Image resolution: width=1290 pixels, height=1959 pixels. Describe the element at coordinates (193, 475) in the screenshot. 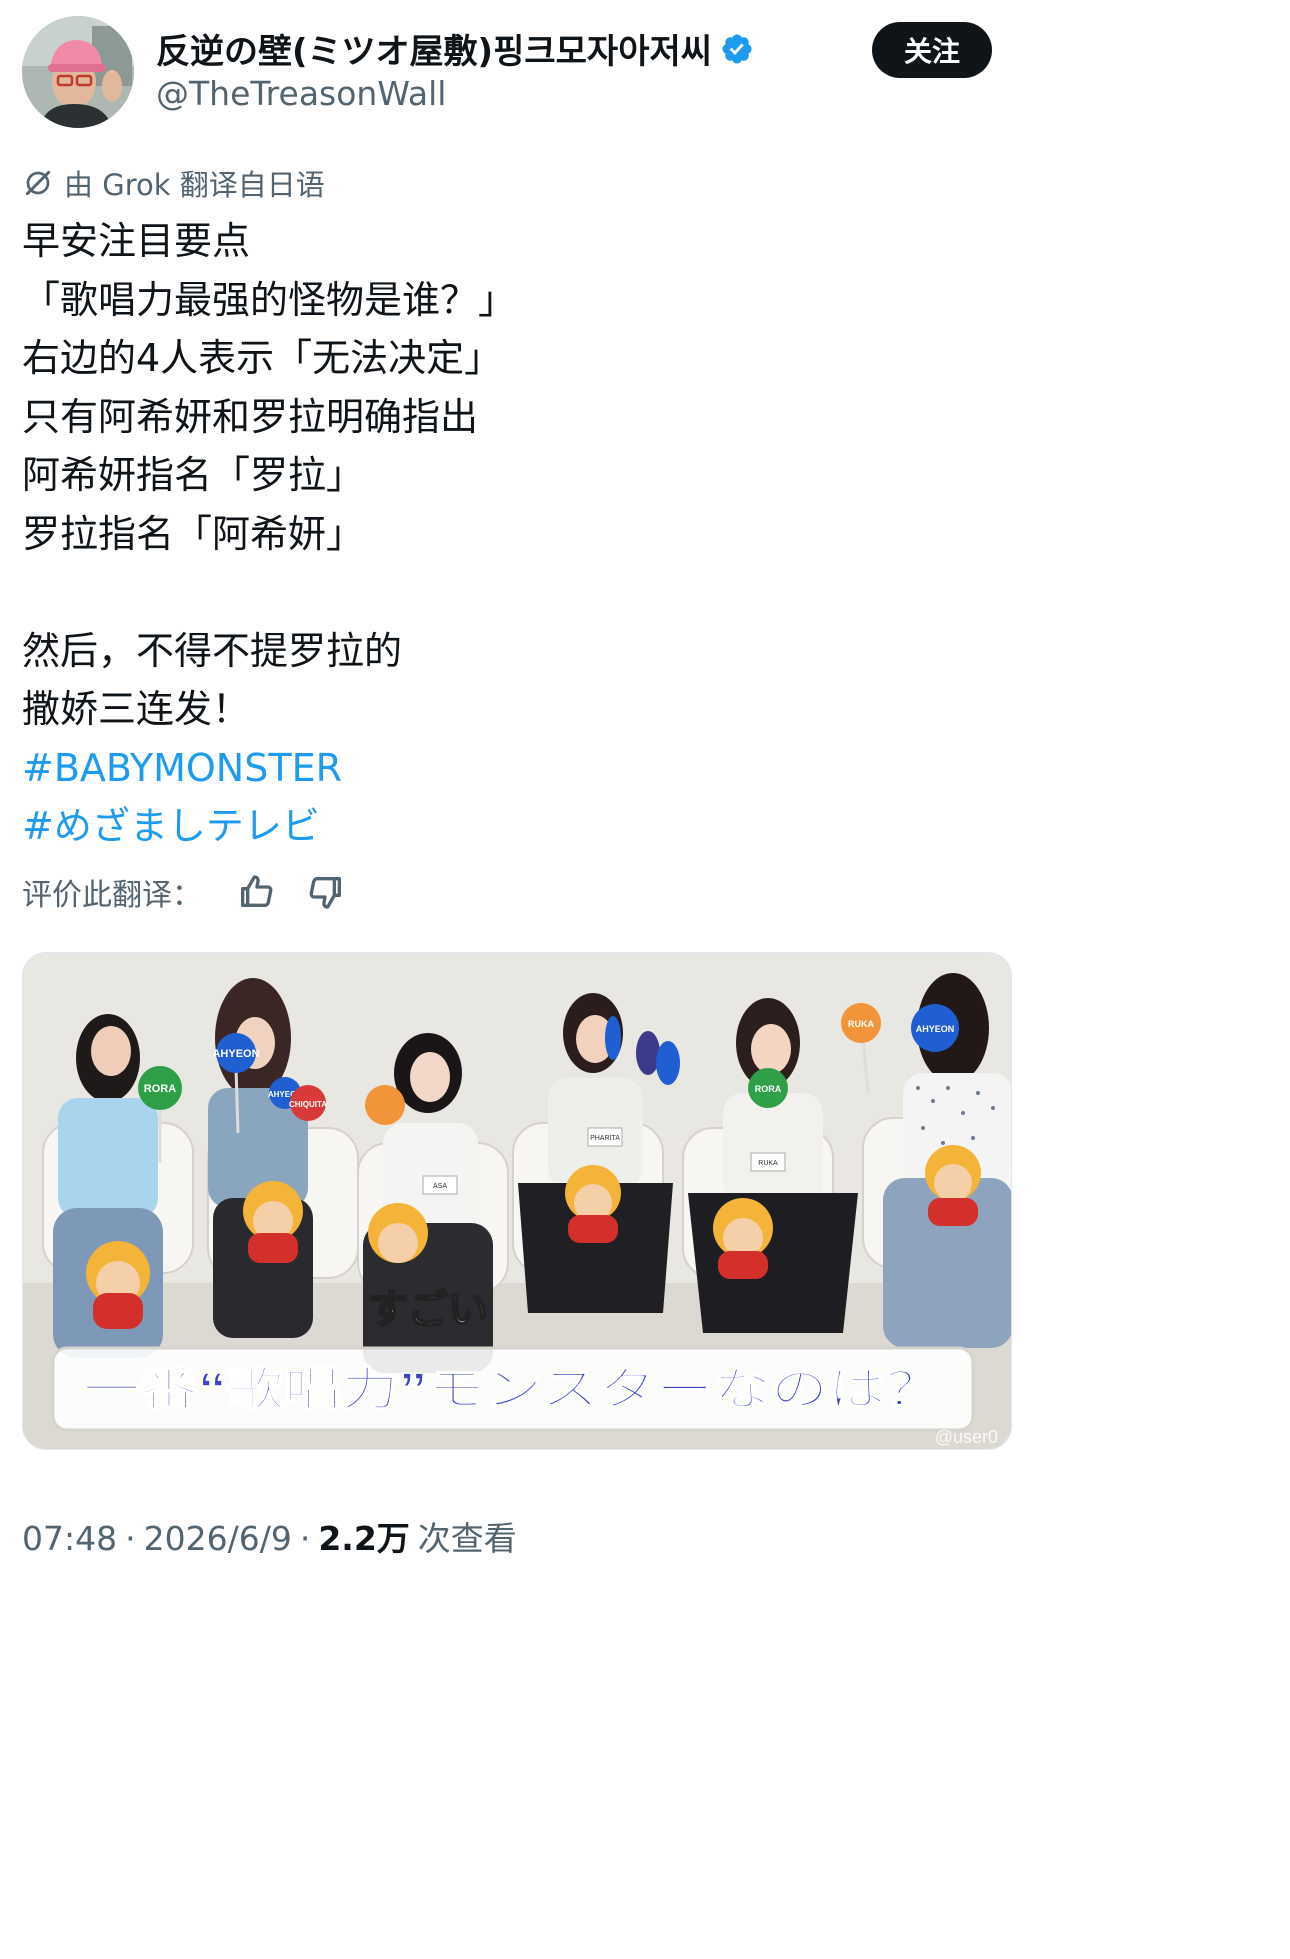

I see `tweet-line: 阿希妍指名「罗拉」` at that location.